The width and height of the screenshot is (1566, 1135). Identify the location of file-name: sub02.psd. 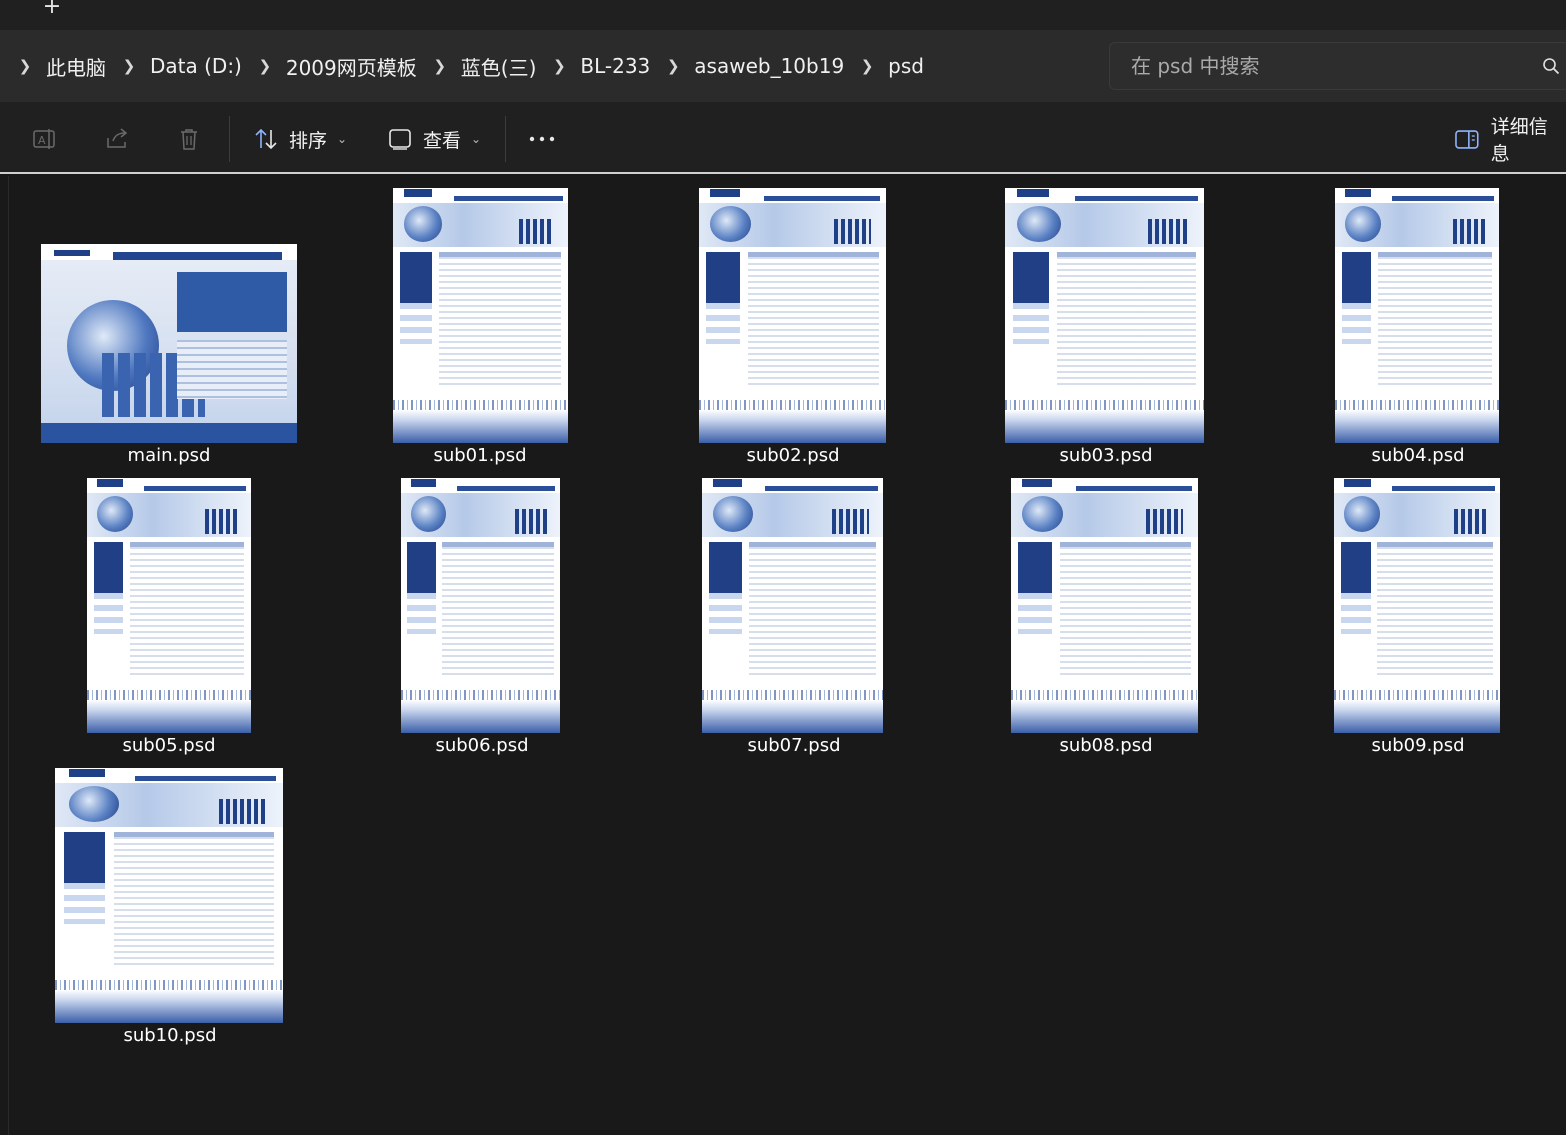
(793, 455).